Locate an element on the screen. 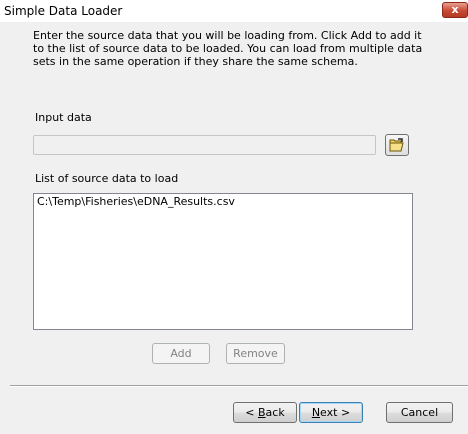  input-data-field is located at coordinates (204, 145).